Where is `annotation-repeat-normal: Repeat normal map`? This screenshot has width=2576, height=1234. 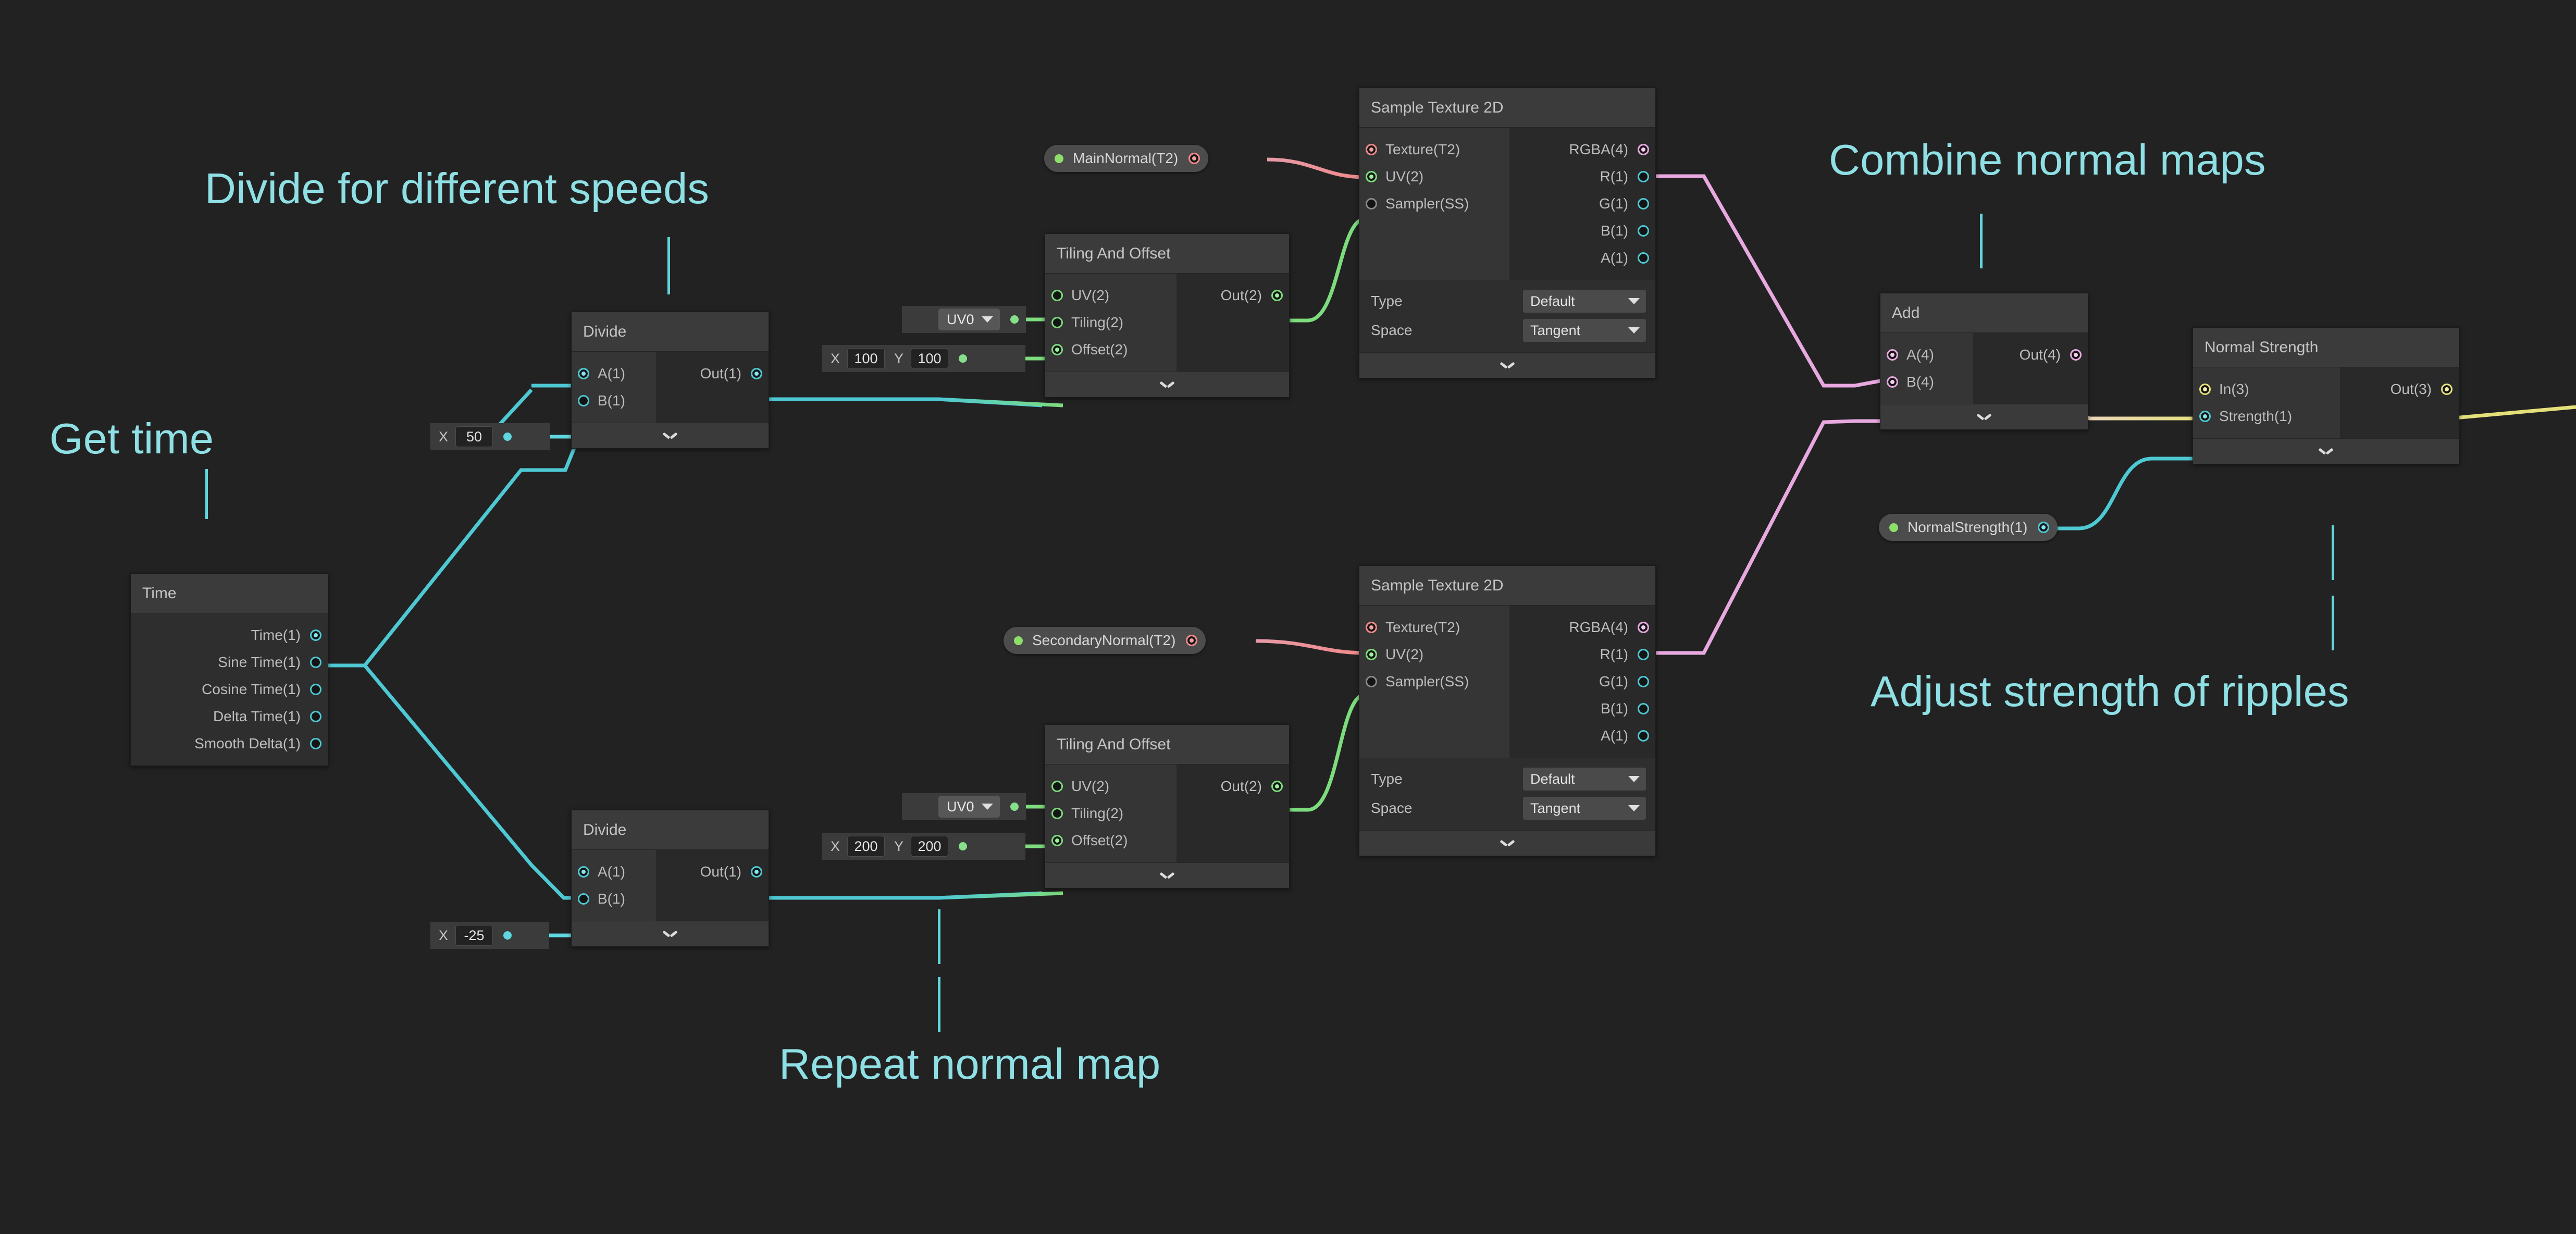
annotation-repeat-normal: Repeat normal map is located at coordinates (970, 1064).